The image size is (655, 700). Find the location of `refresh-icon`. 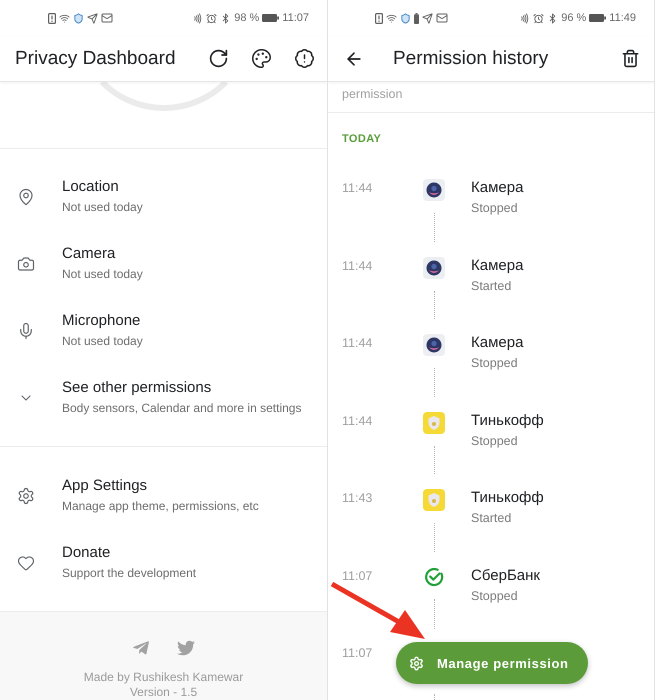

refresh-icon is located at coordinates (218, 58).